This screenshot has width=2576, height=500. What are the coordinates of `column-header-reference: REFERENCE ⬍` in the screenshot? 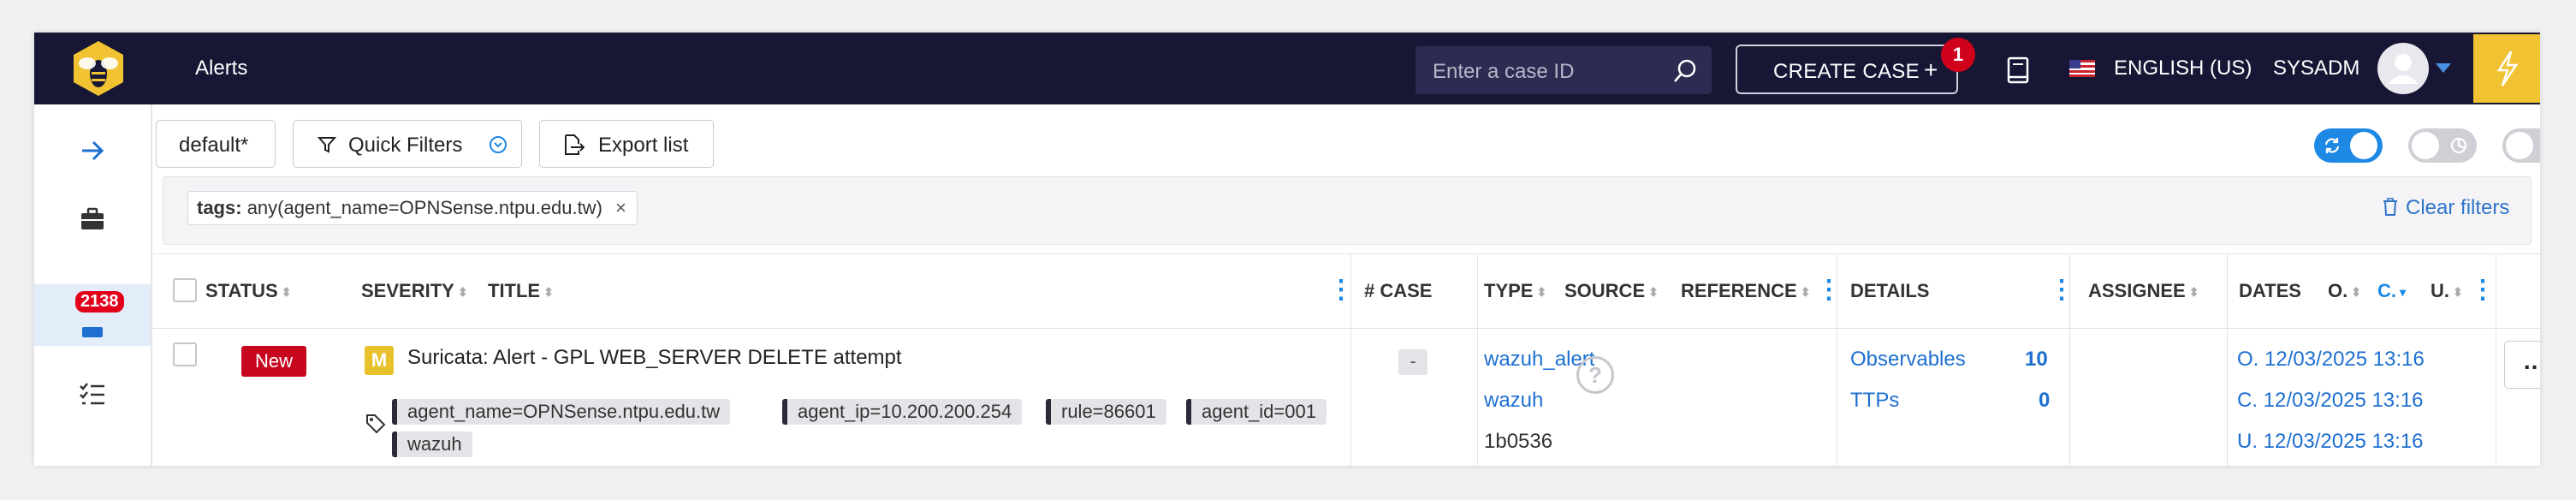 It's located at (1745, 291).